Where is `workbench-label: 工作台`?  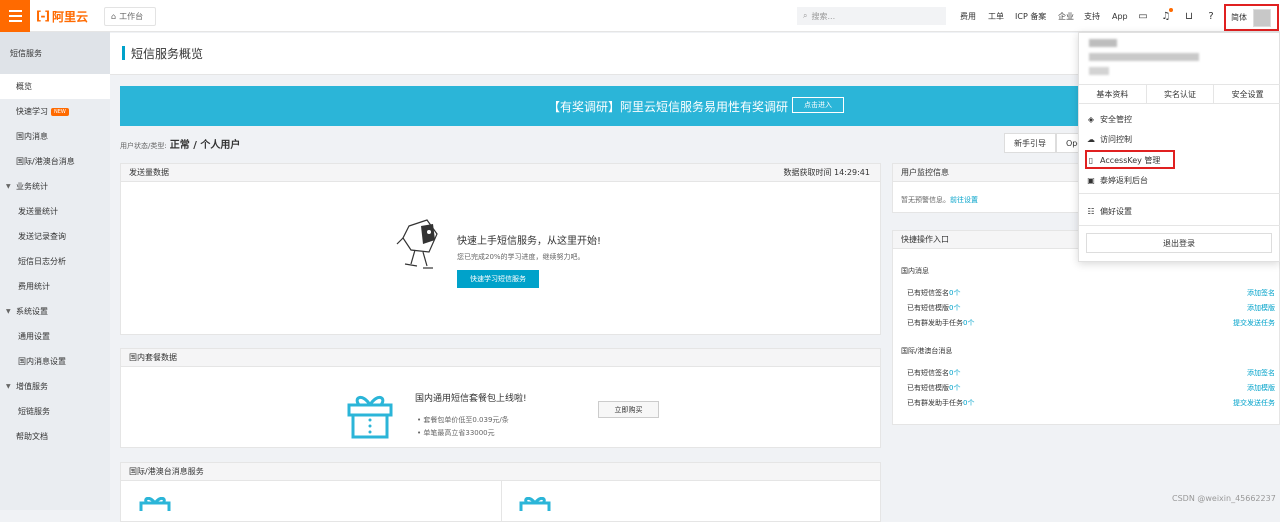 workbench-label: 工作台 is located at coordinates (131, 16).